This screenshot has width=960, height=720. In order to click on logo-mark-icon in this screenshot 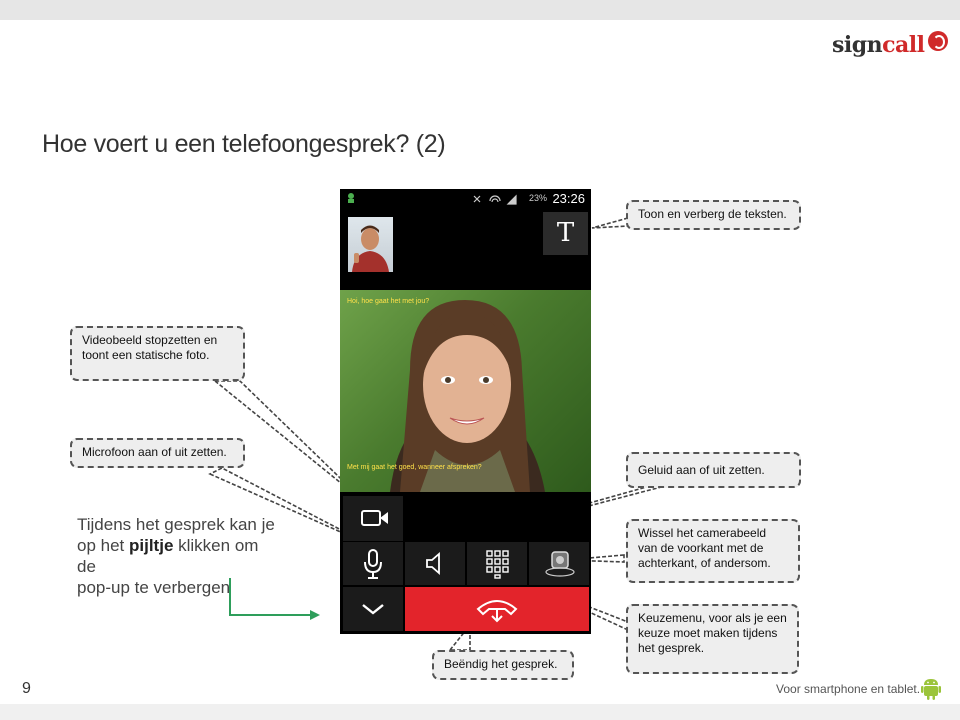, I will do `click(937, 41)`.